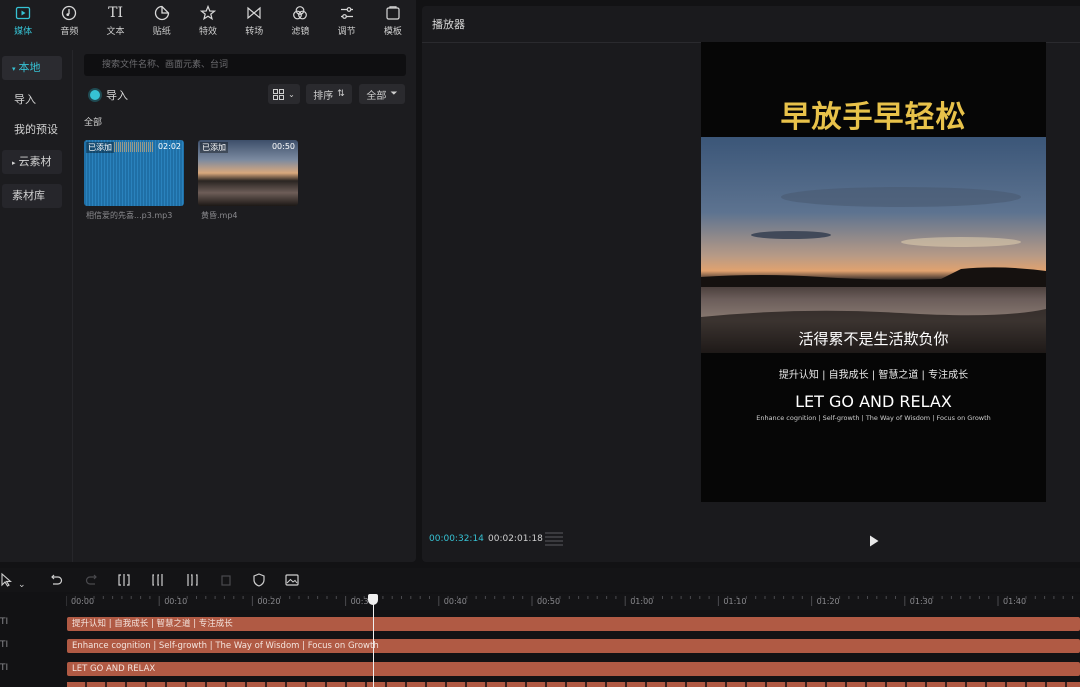 Image resolution: width=1080 pixels, height=687 pixels. What do you see at coordinates (14, 163) in the screenshot?
I see `caret-right-icon: ▸` at bounding box center [14, 163].